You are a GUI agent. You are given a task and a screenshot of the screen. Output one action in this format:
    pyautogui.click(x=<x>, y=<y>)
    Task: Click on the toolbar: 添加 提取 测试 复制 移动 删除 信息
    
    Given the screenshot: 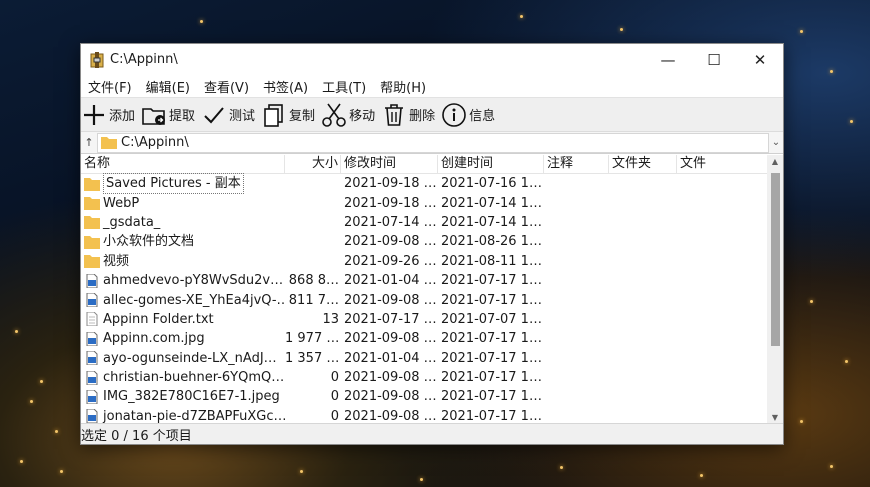 What is the action you would take?
    pyautogui.click(x=432, y=114)
    